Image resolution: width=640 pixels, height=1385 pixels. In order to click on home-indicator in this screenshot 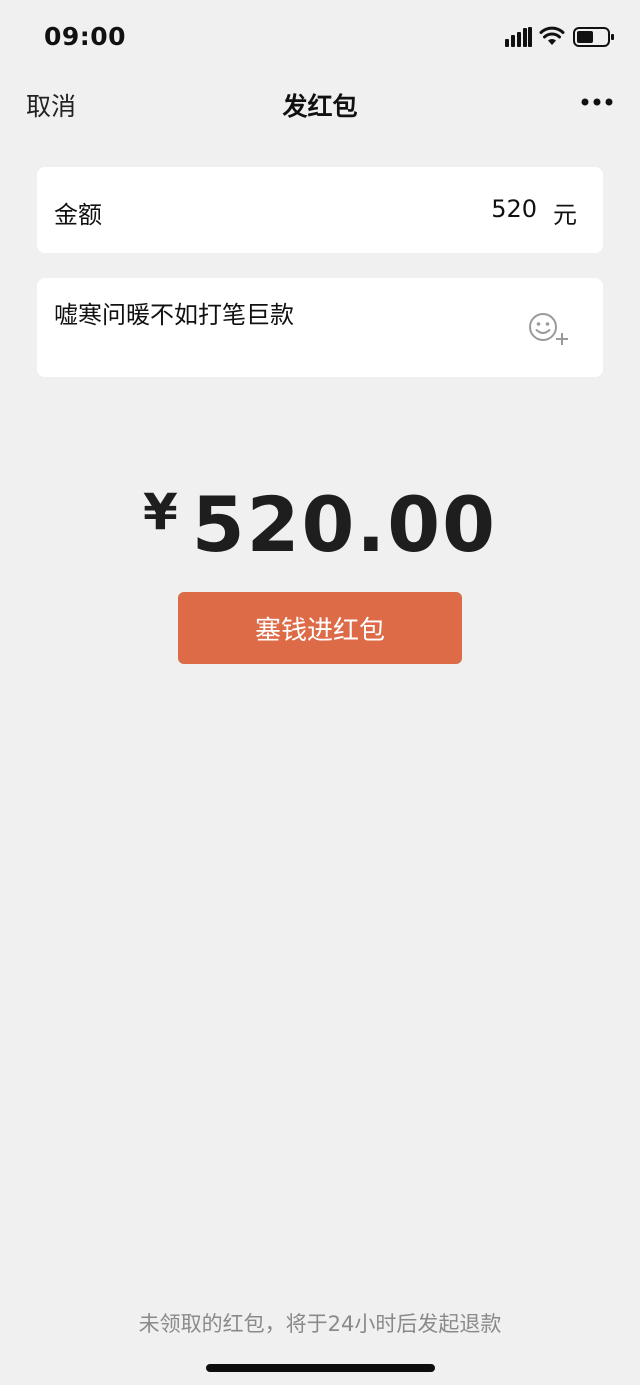, I will do `click(320, 1368)`.